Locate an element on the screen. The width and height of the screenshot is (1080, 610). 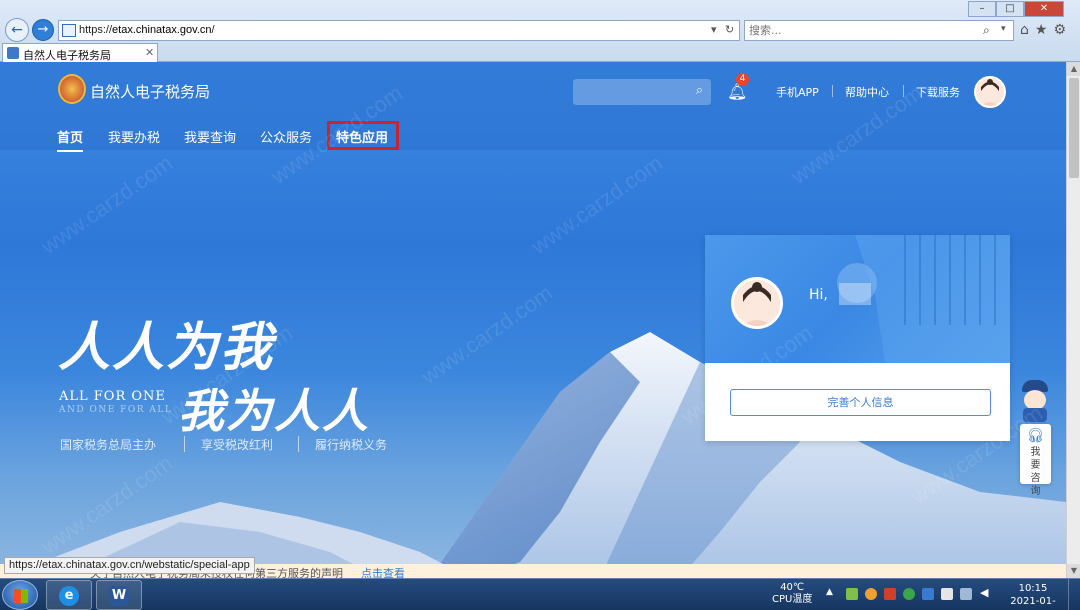
shield-icon is located at coordinates (928, 594).